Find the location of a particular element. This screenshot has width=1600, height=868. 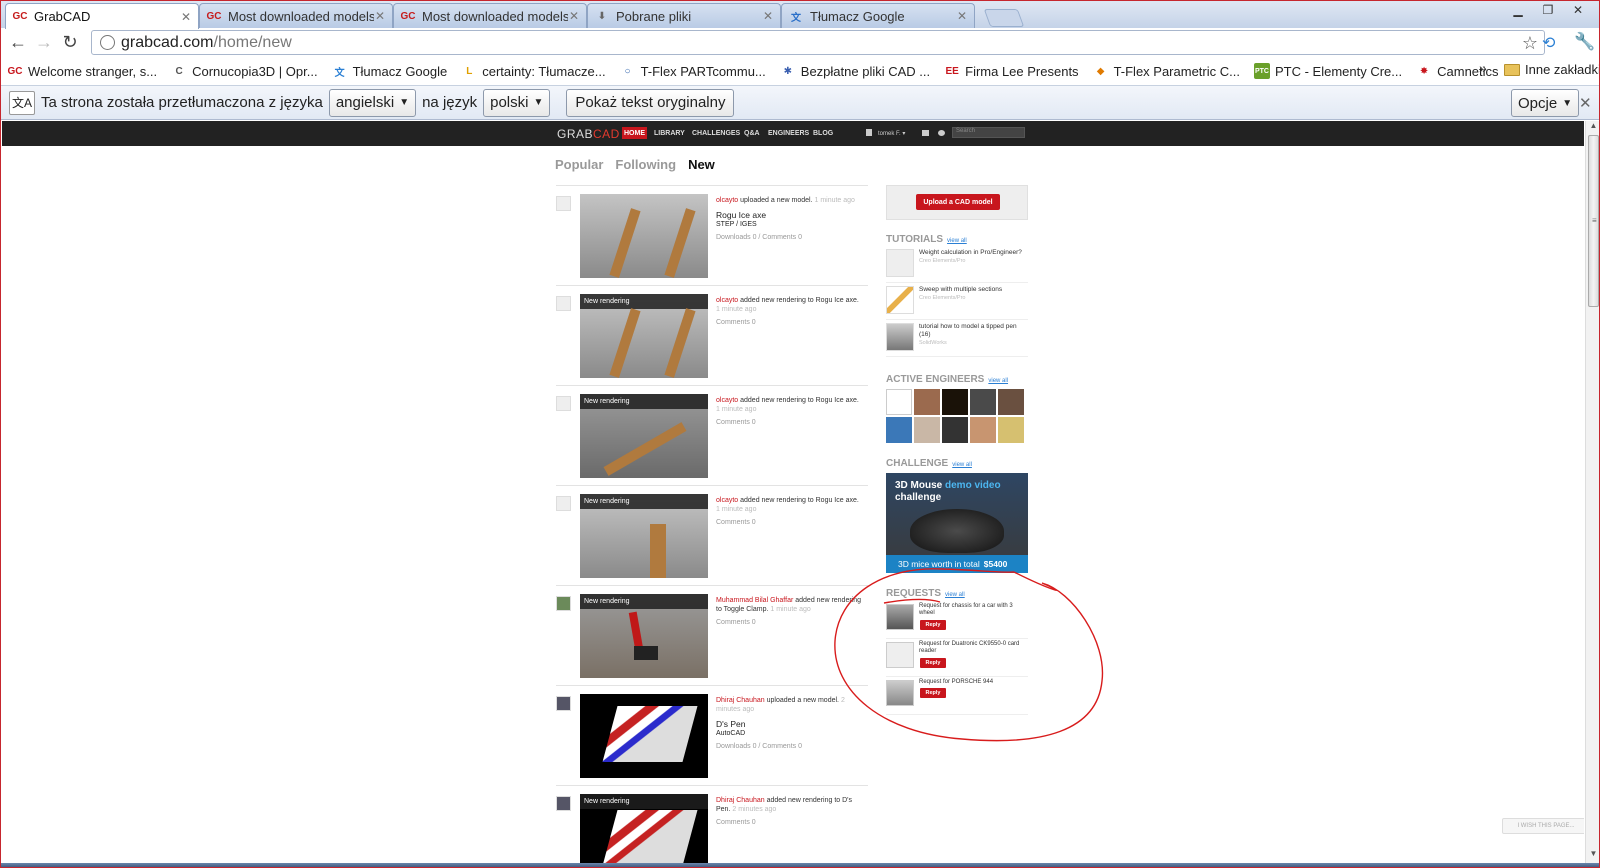

user-menu: tomek F. ▾ is located at coordinates (891, 133).